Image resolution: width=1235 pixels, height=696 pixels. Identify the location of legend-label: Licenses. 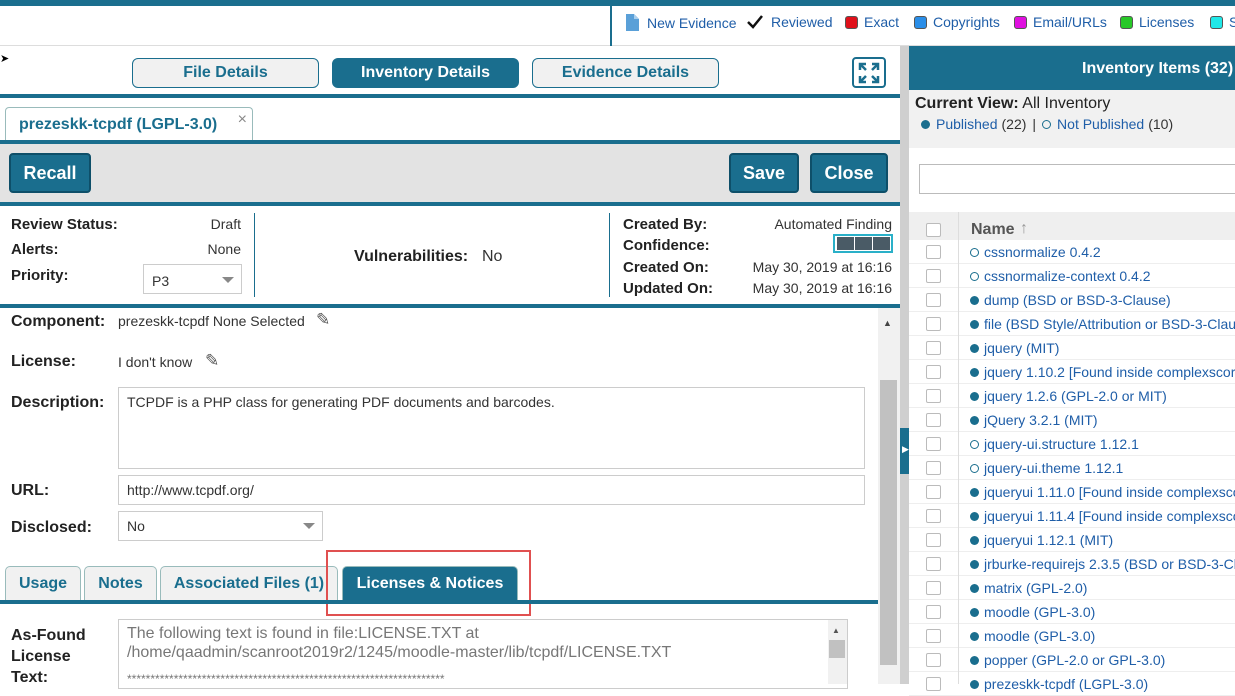
(1167, 22).